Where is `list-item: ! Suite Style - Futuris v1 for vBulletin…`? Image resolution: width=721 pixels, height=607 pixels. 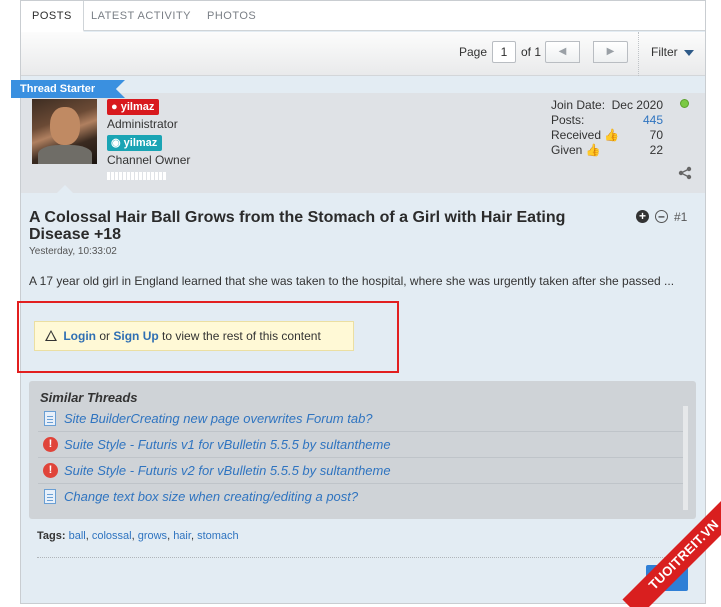 list-item: ! Suite Style - Futuris v1 for vBulletin… is located at coordinates (363, 445).